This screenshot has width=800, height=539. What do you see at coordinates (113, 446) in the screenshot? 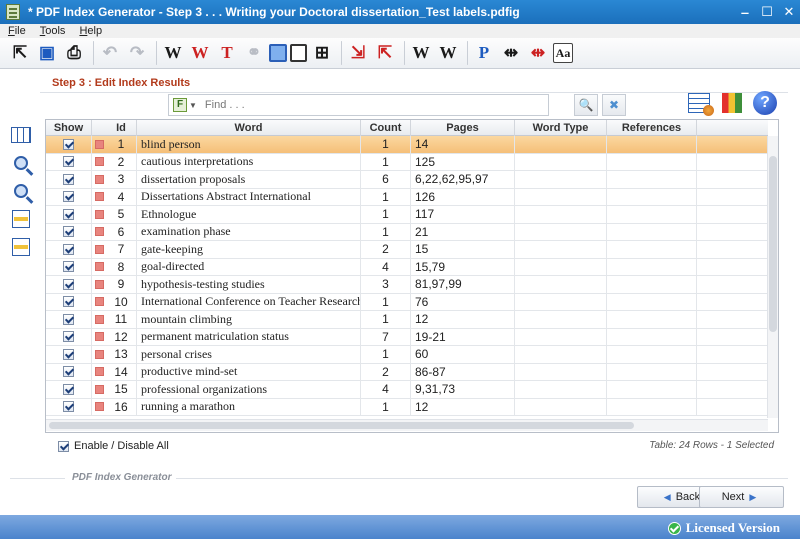
I see `enable-all-toggle: Enable / Disable All` at bounding box center [113, 446].